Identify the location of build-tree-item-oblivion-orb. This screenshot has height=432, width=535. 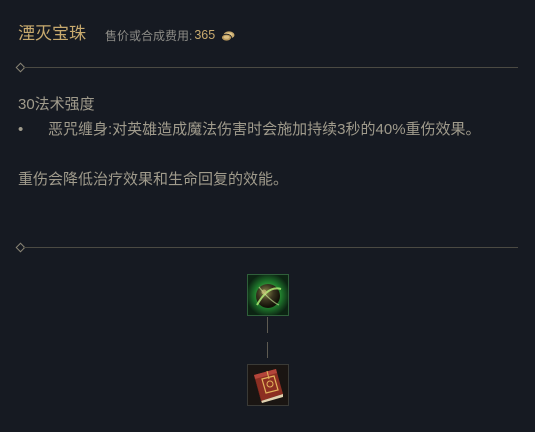
(268, 295).